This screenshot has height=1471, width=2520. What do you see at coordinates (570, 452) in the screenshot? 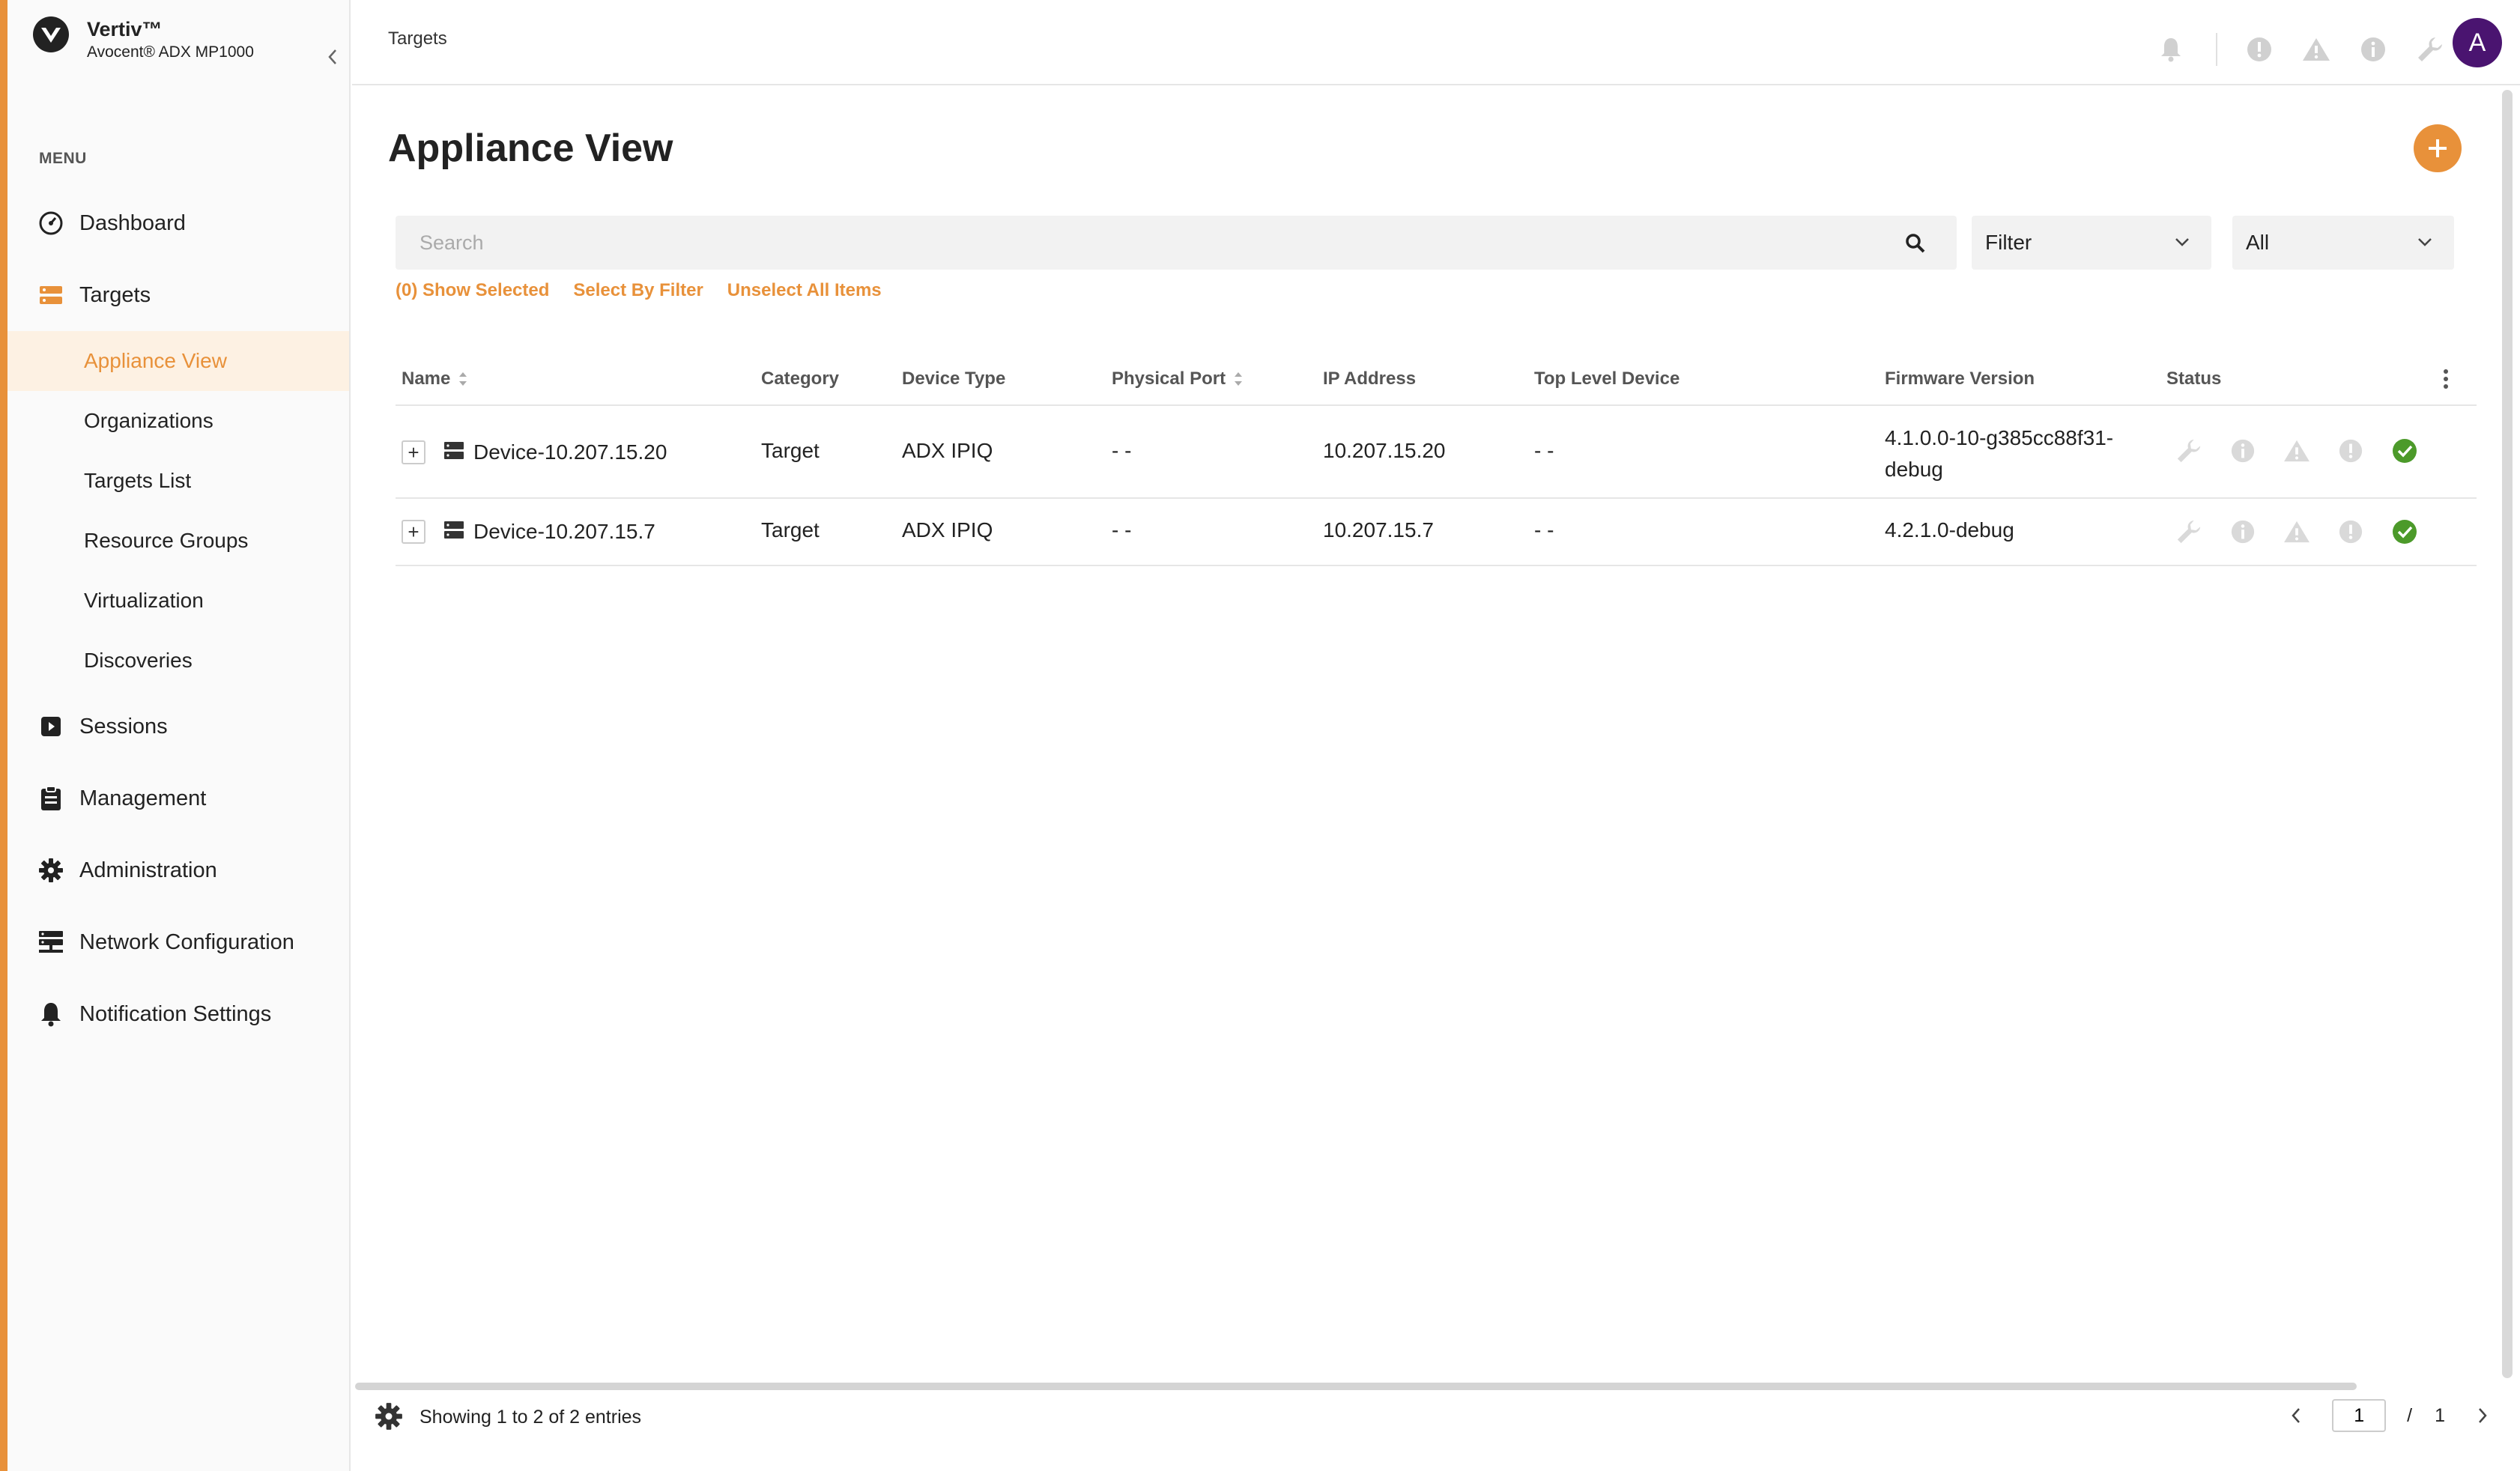
I see `cell-name: Device-10.207.15.20` at bounding box center [570, 452].